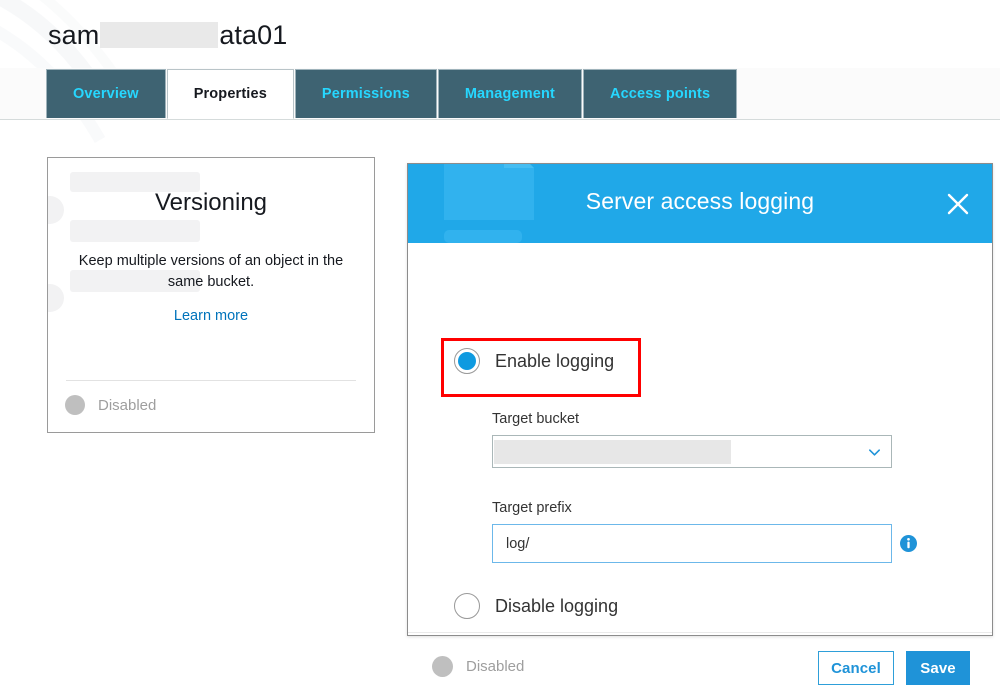 Image resolution: width=1000 pixels, height=685 pixels. I want to click on radio-enable-logging: Enable logging, so click(534, 361).